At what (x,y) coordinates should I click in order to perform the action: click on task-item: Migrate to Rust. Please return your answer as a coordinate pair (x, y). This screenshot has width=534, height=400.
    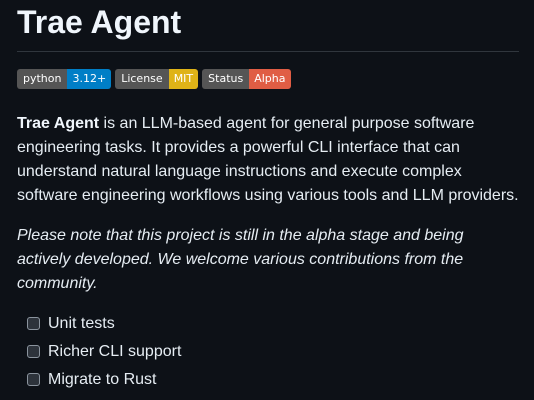
    Looking at the image, I should click on (273, 380).